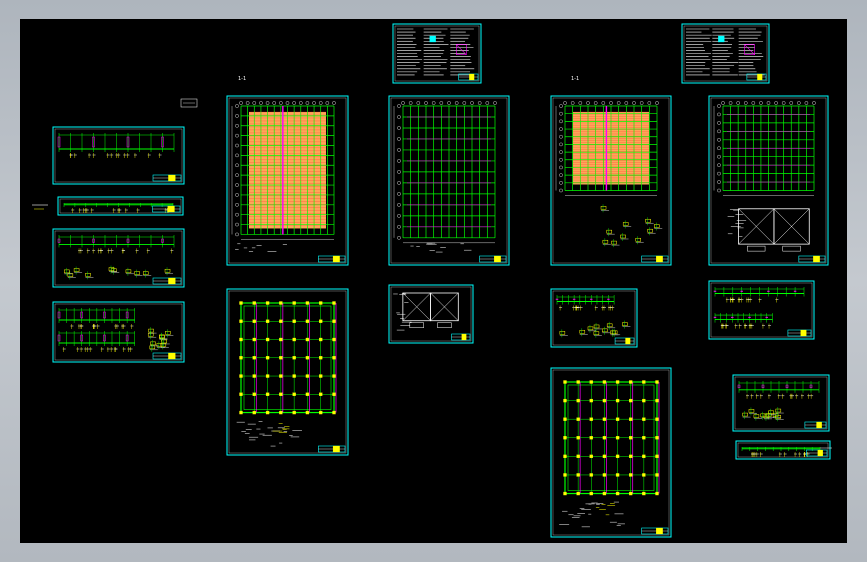 This screenshot has width=867, height=562. I want to click on drawing-sheet-elev-e, so click(761, 310).